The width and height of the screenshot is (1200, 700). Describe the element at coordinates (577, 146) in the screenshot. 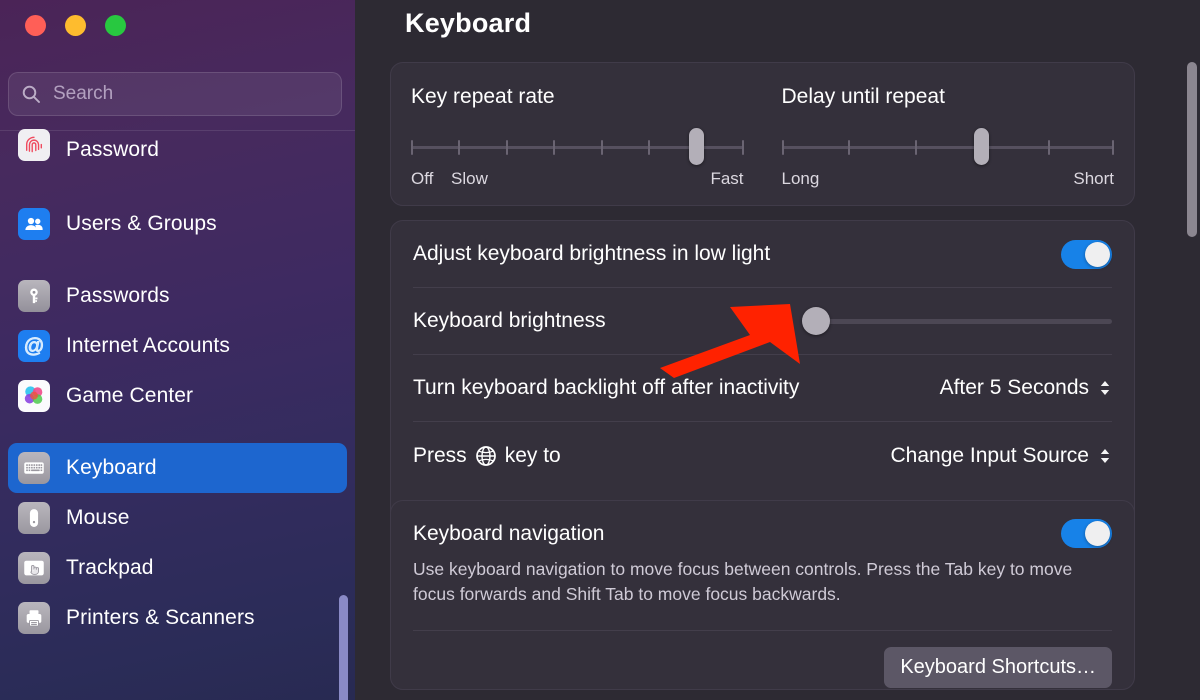

I see `key-repeat-rate-slider` at that location.